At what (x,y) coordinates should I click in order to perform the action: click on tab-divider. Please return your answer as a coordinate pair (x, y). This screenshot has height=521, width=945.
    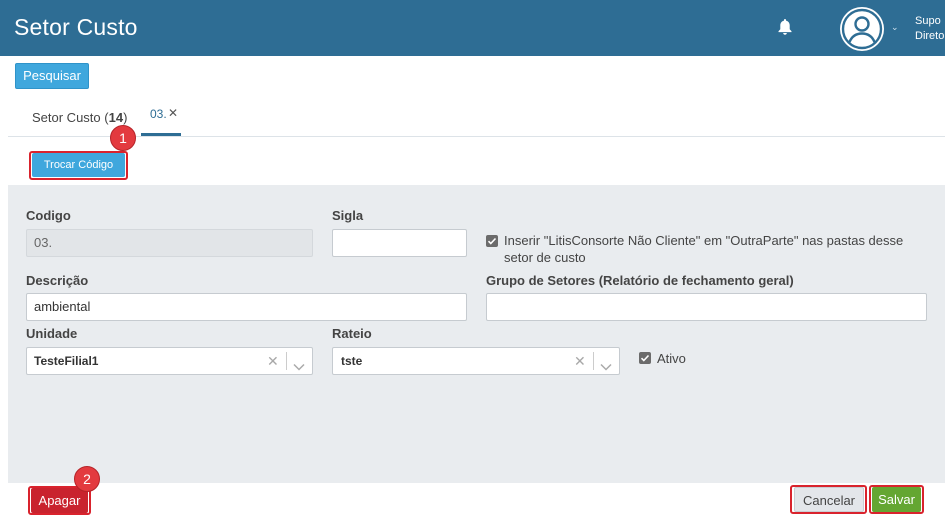
    Looking at the image, I should click on (476, 136).